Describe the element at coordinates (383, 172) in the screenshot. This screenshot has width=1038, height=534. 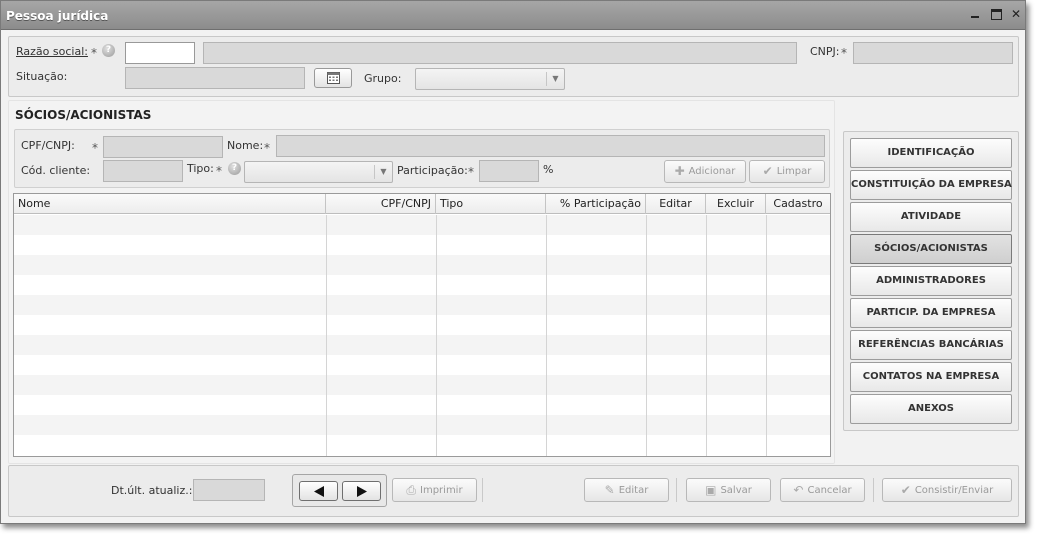
I see `chevron-down-icon: ▼` at that location.